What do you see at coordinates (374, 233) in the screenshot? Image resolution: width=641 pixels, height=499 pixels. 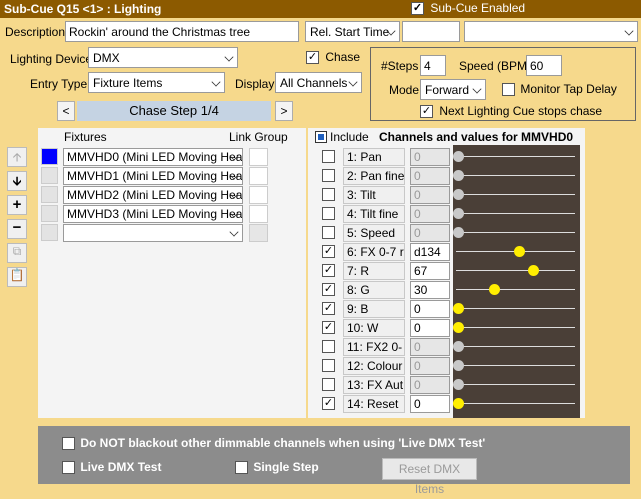 I see `channel-label: 5: Speed` at bounding box center [374, 233].